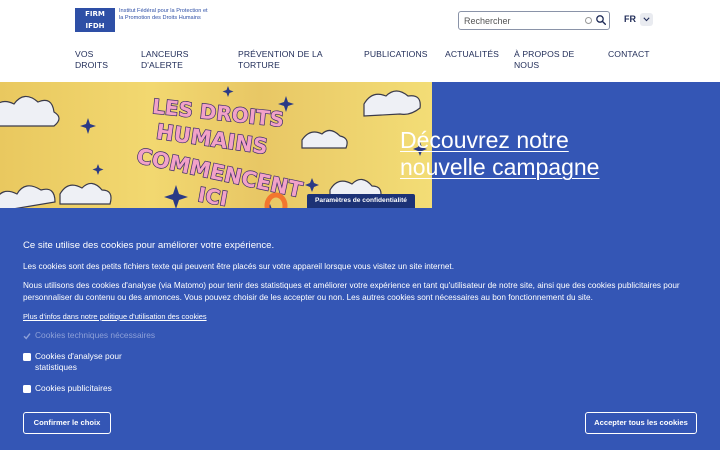  Describe the element at coordinates (641, 423) in the screenshot. I see `accept-all-cookies-button: Accepter tous les cookies` at that location.